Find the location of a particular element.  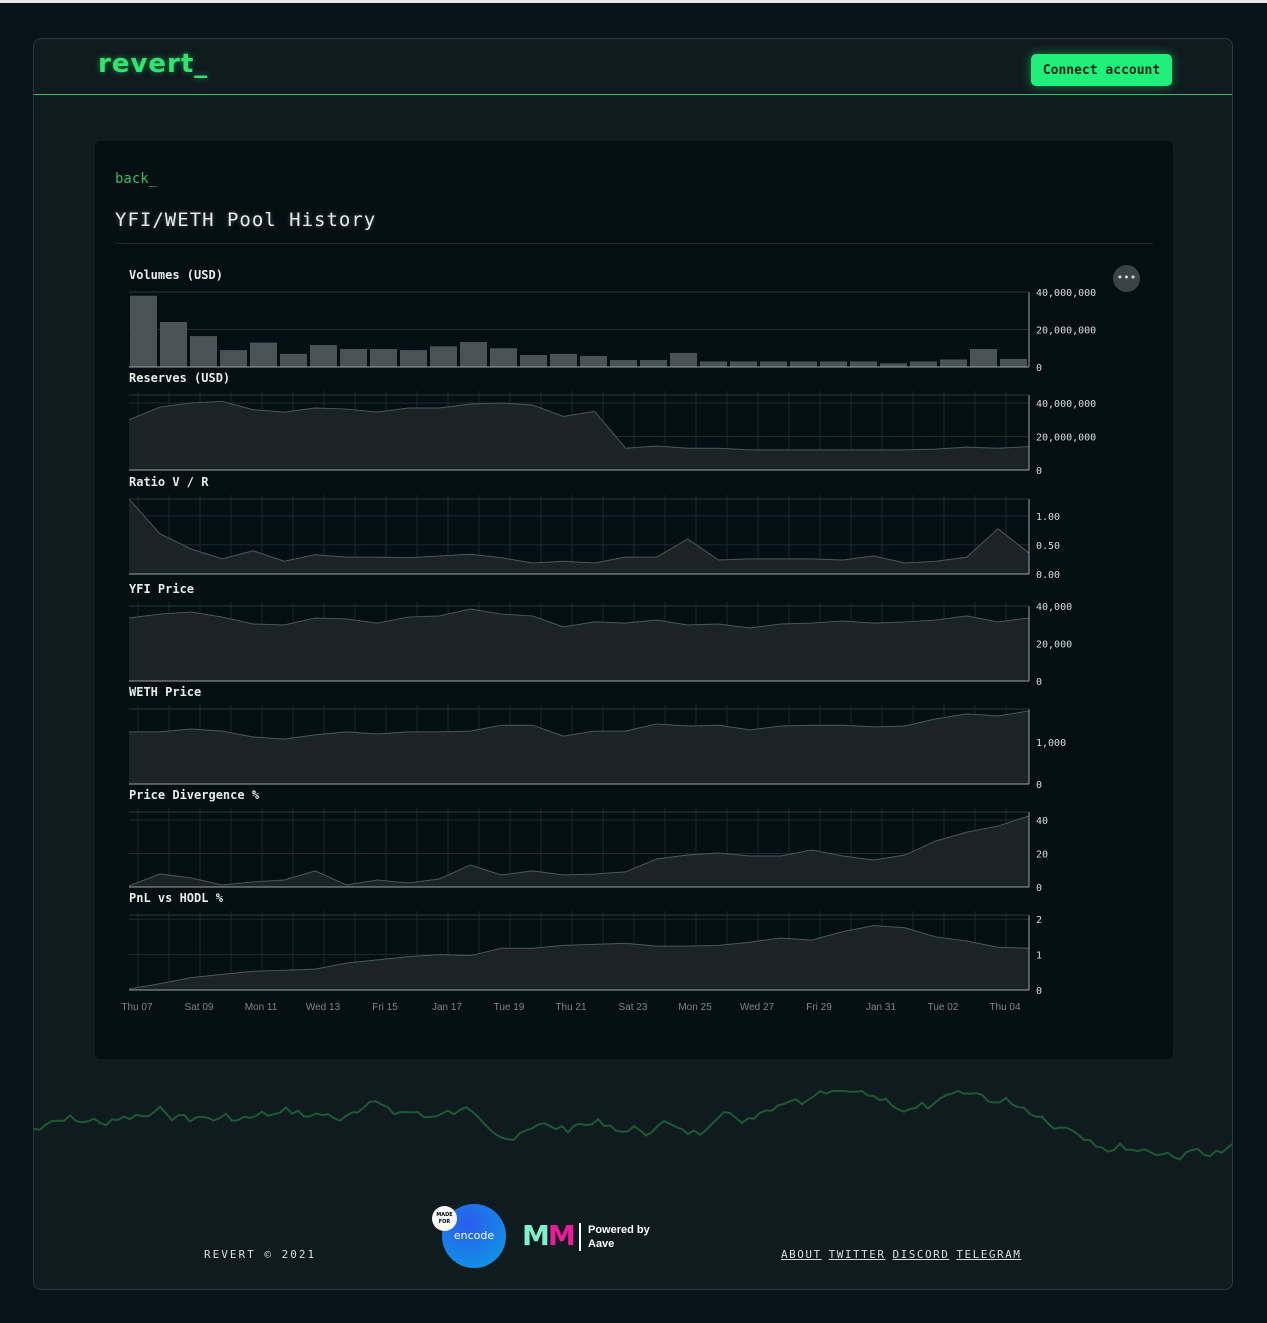

y-tick-label: 40,000 is located at coordinates (1054, 607).